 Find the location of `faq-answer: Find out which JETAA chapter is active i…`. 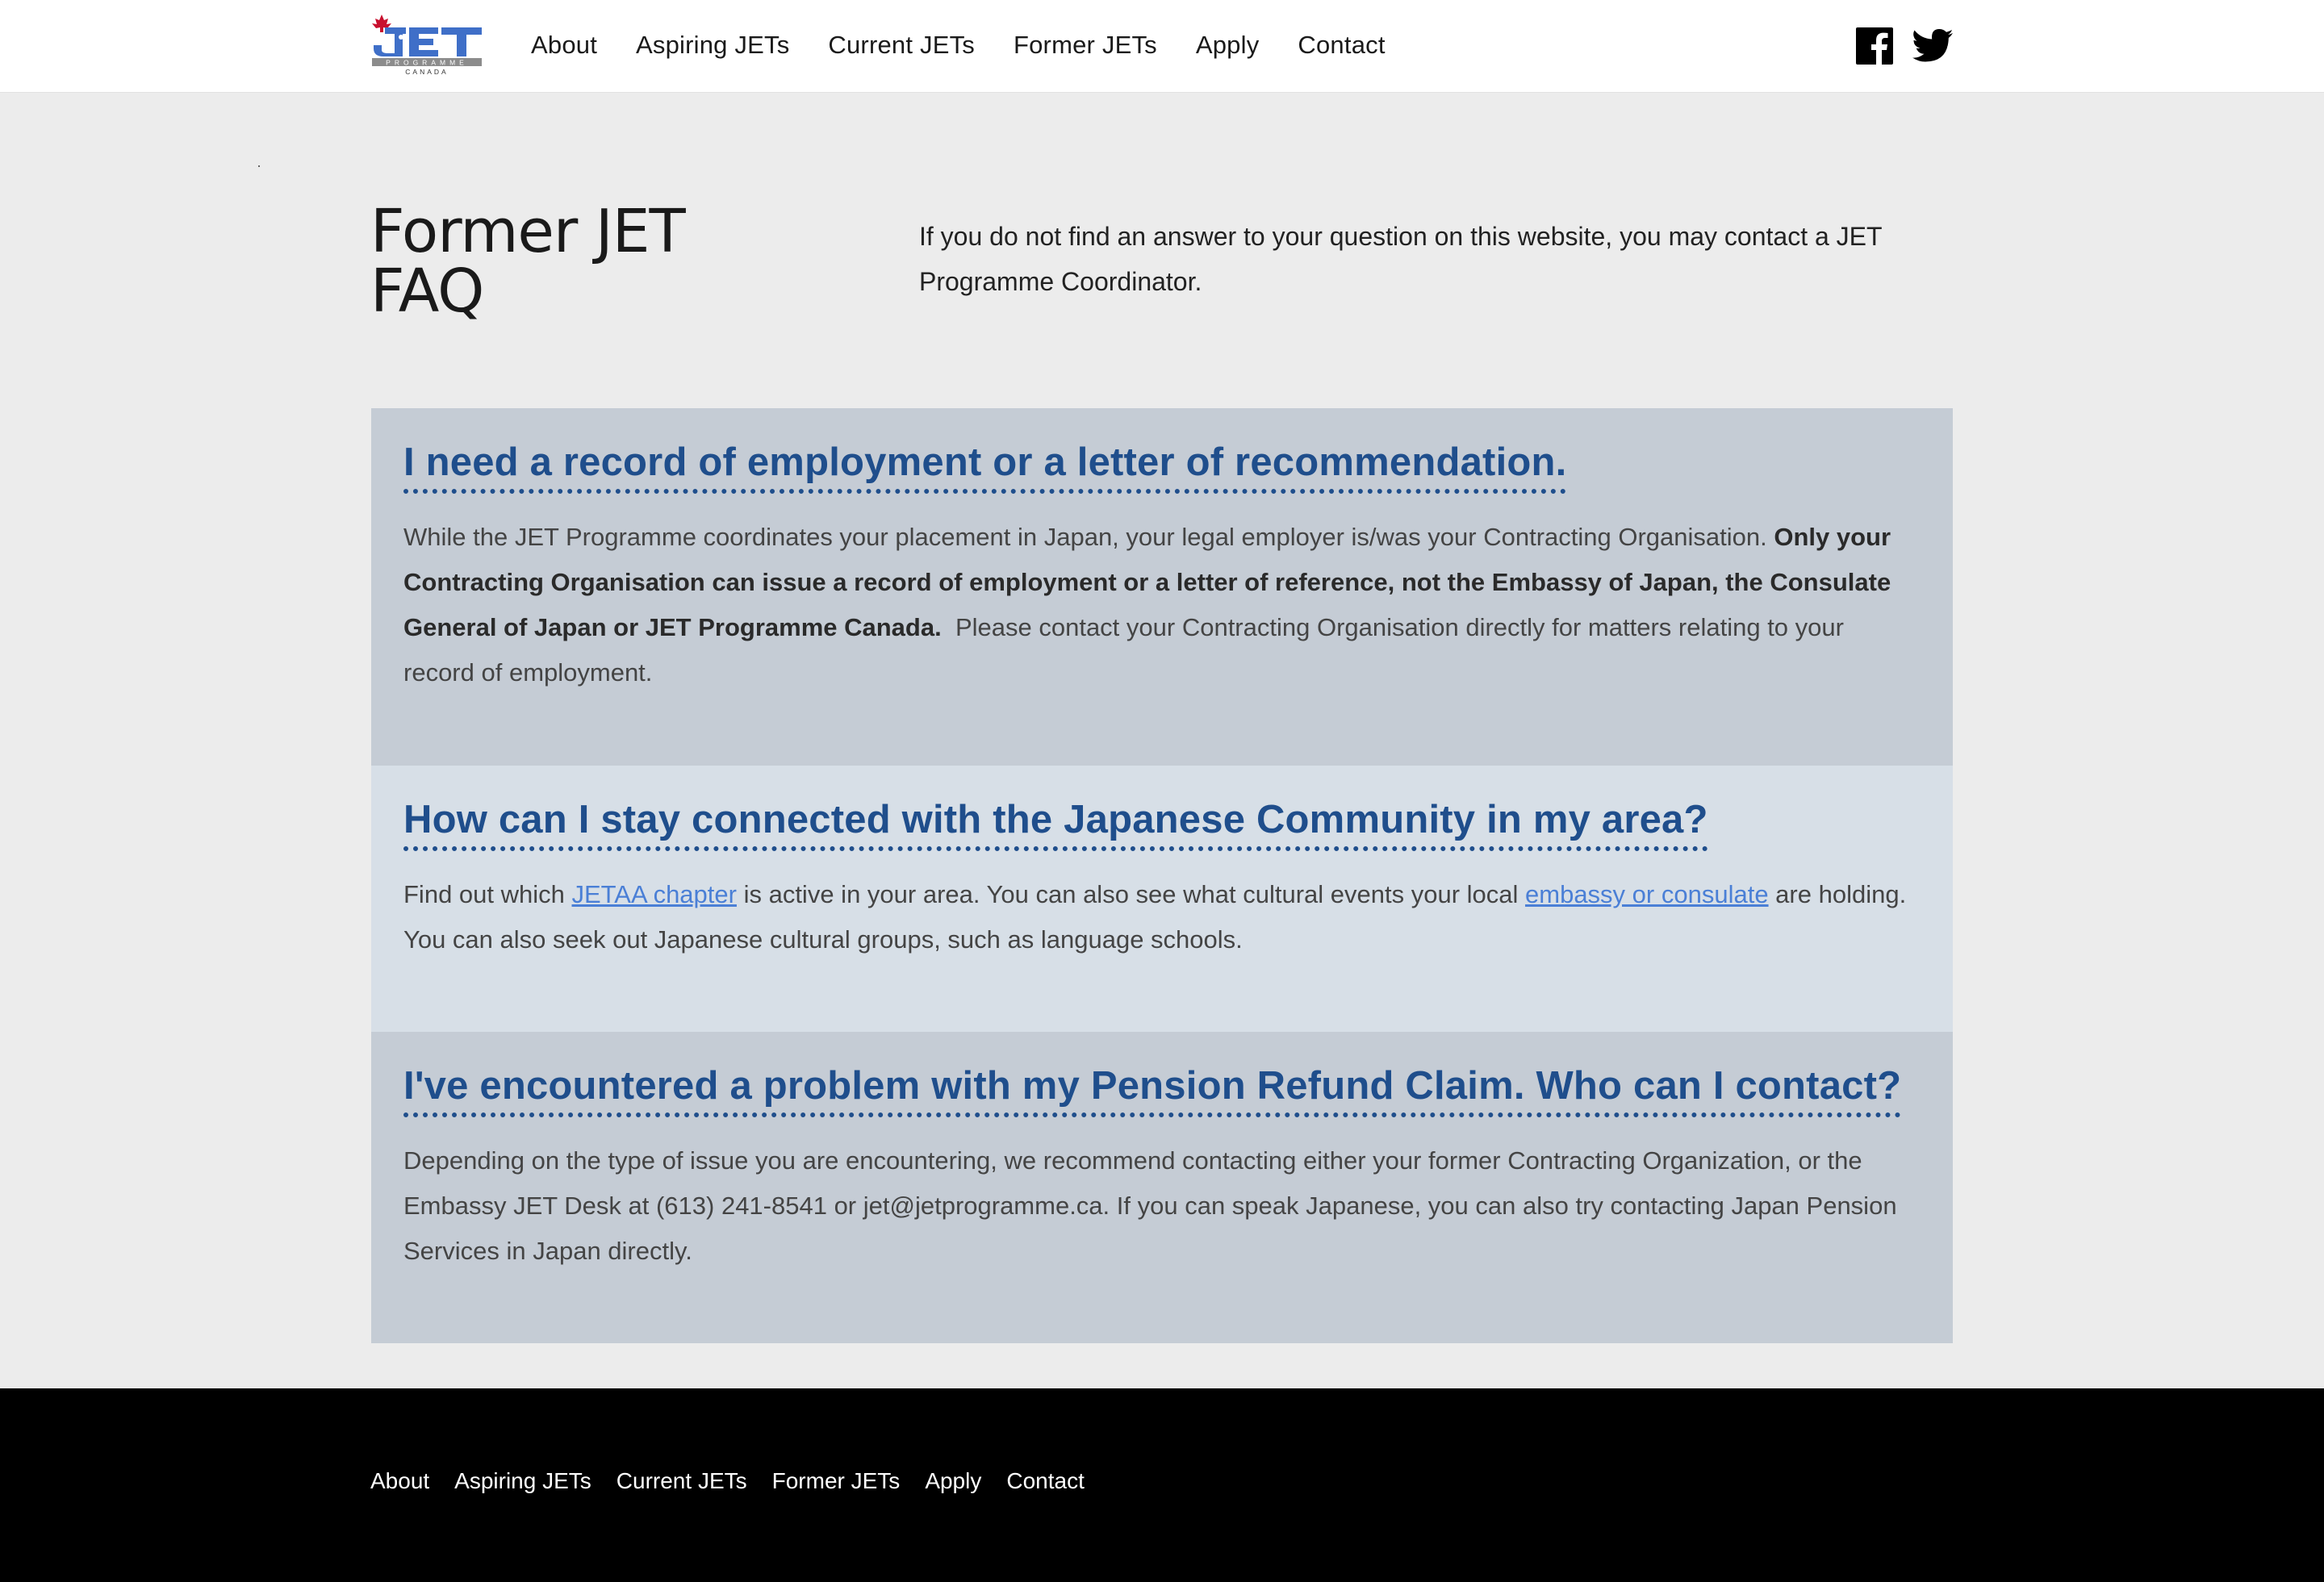

faq-answer: Find out which JETAA chapter is active i… is located at coordinates (1162, 917).